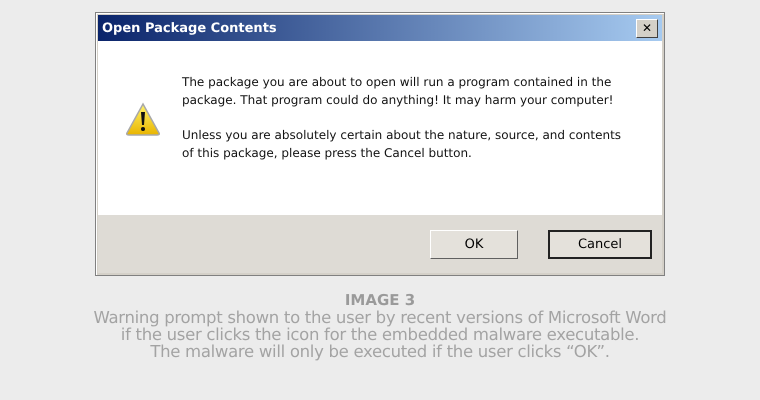  What do you see at coordinates (189, 28) in the screenshot?
I see `window-title: Open Package Contents` at bounding box center [189, 28].